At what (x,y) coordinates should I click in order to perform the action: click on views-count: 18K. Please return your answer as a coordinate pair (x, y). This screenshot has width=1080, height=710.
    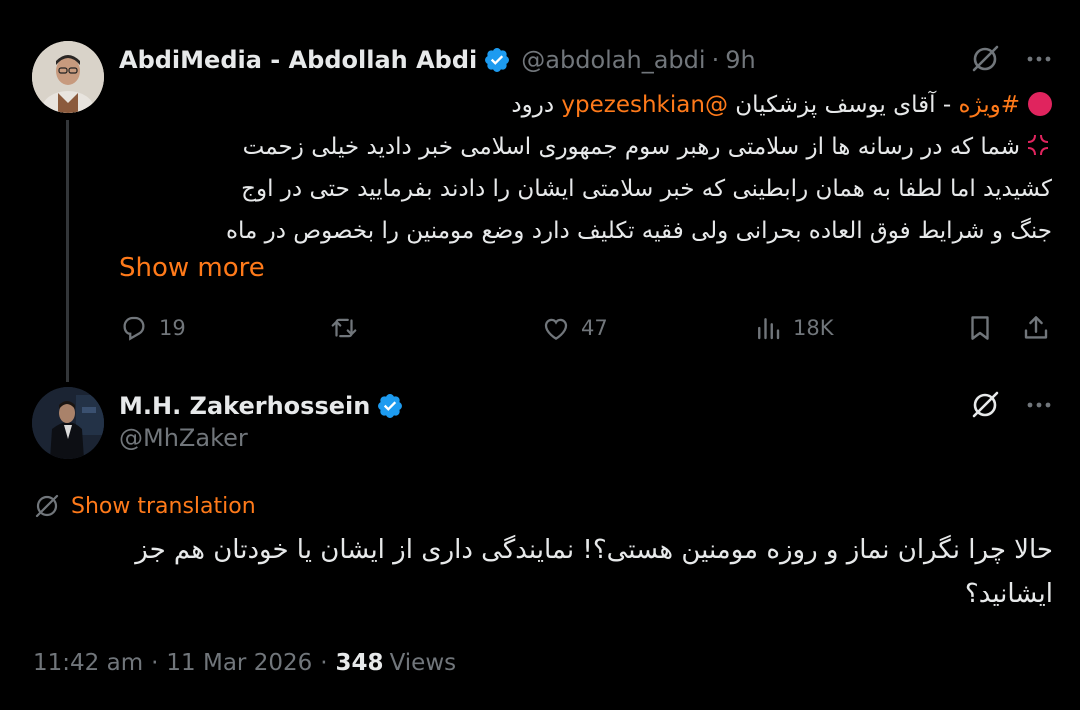
    Looking at the image, I should click on (813, 328).